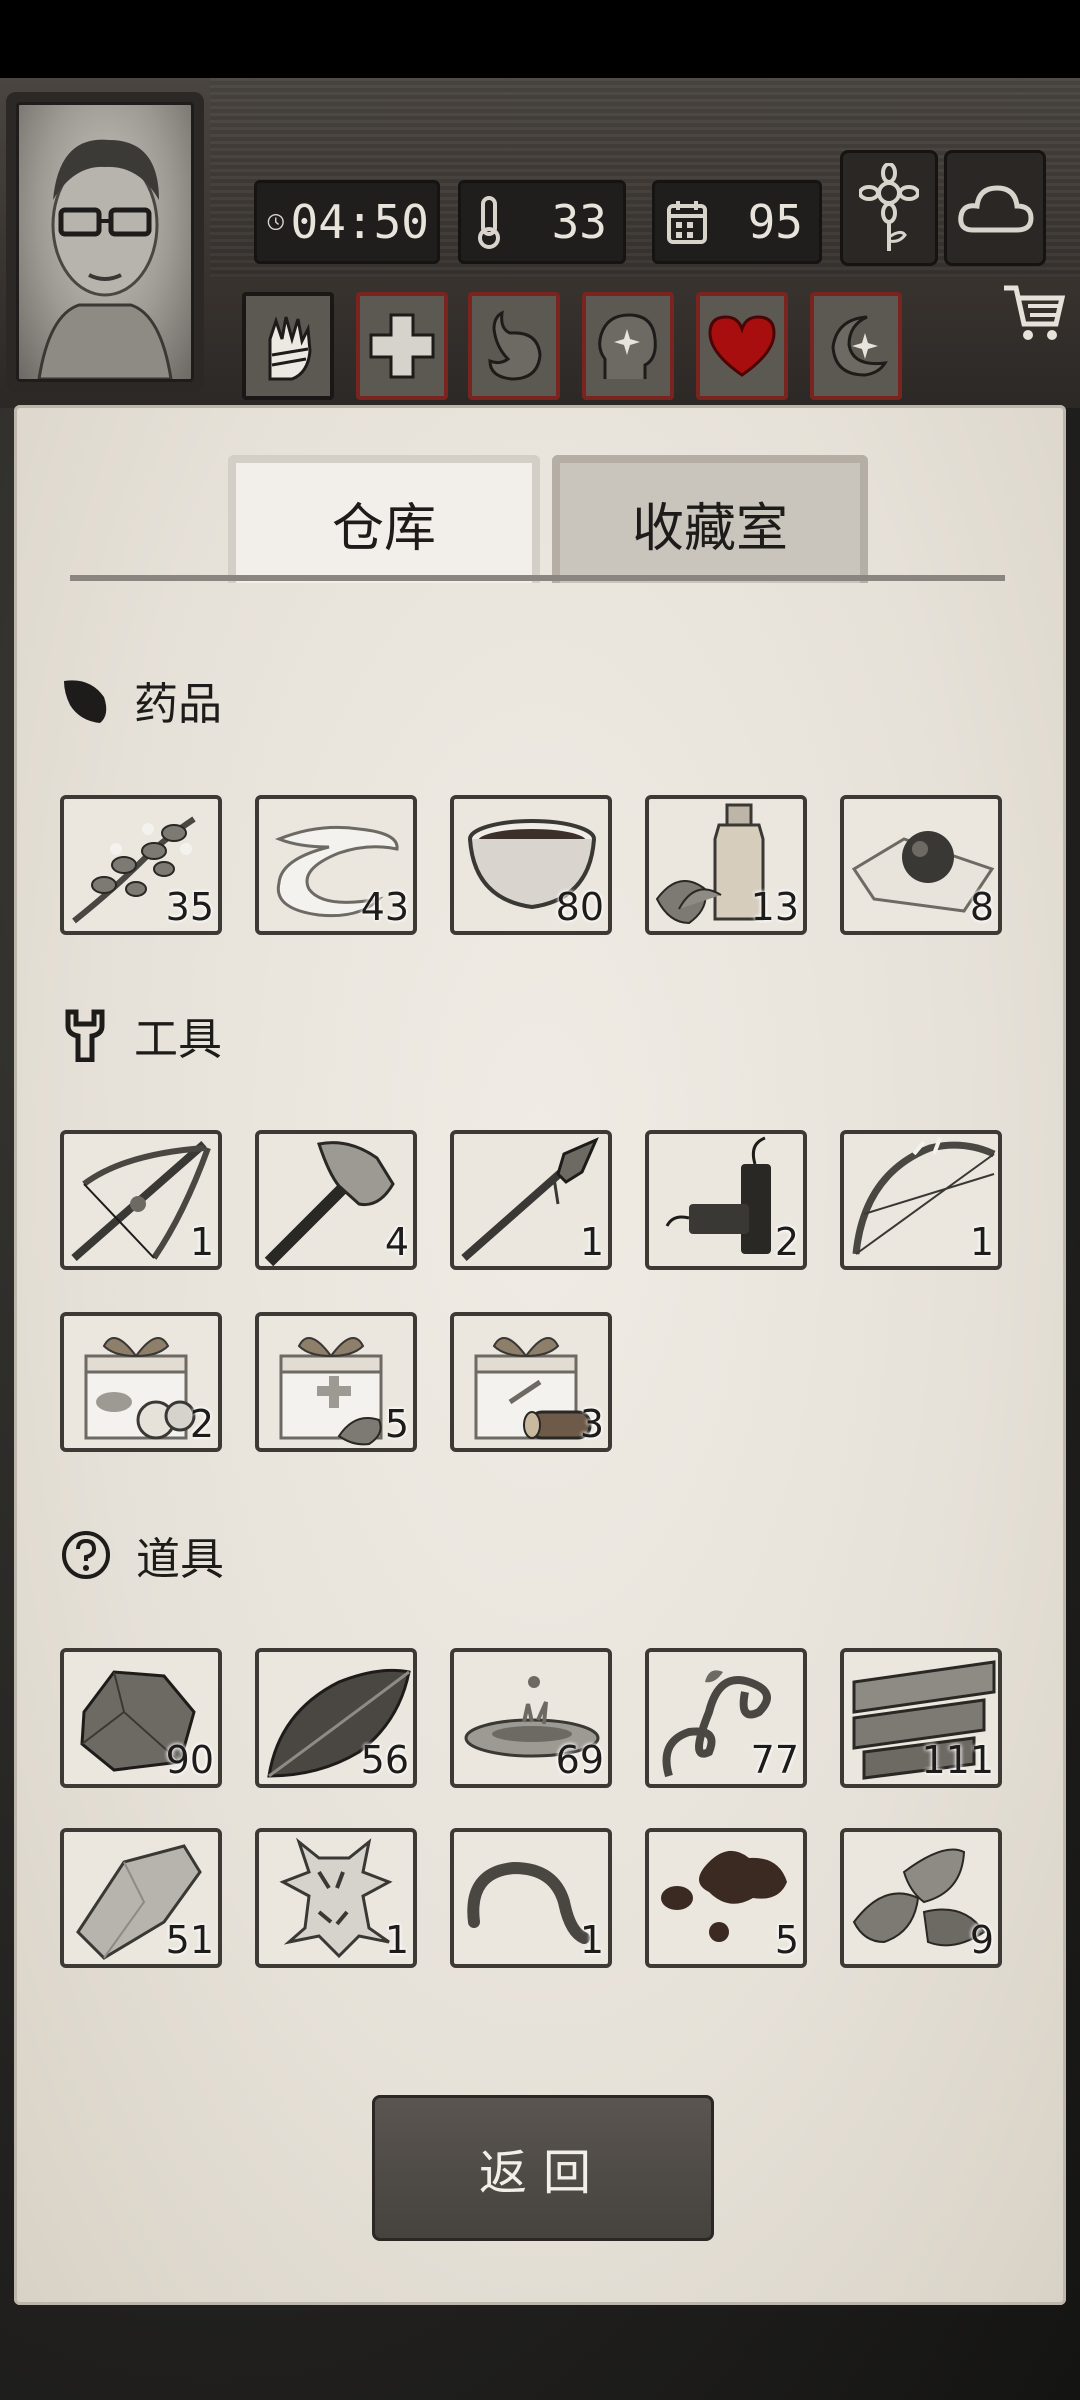  I want to click on section-props-title: 道具, so click(180, 1559).